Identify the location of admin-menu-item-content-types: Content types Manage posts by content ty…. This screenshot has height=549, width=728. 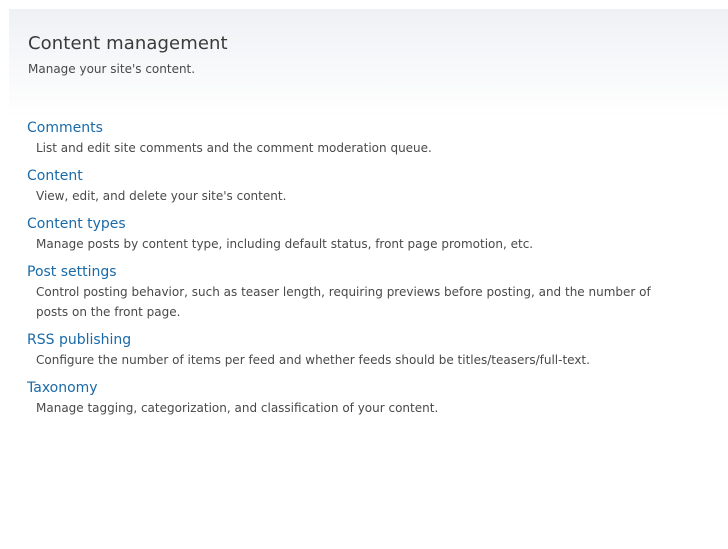
(372, 234).